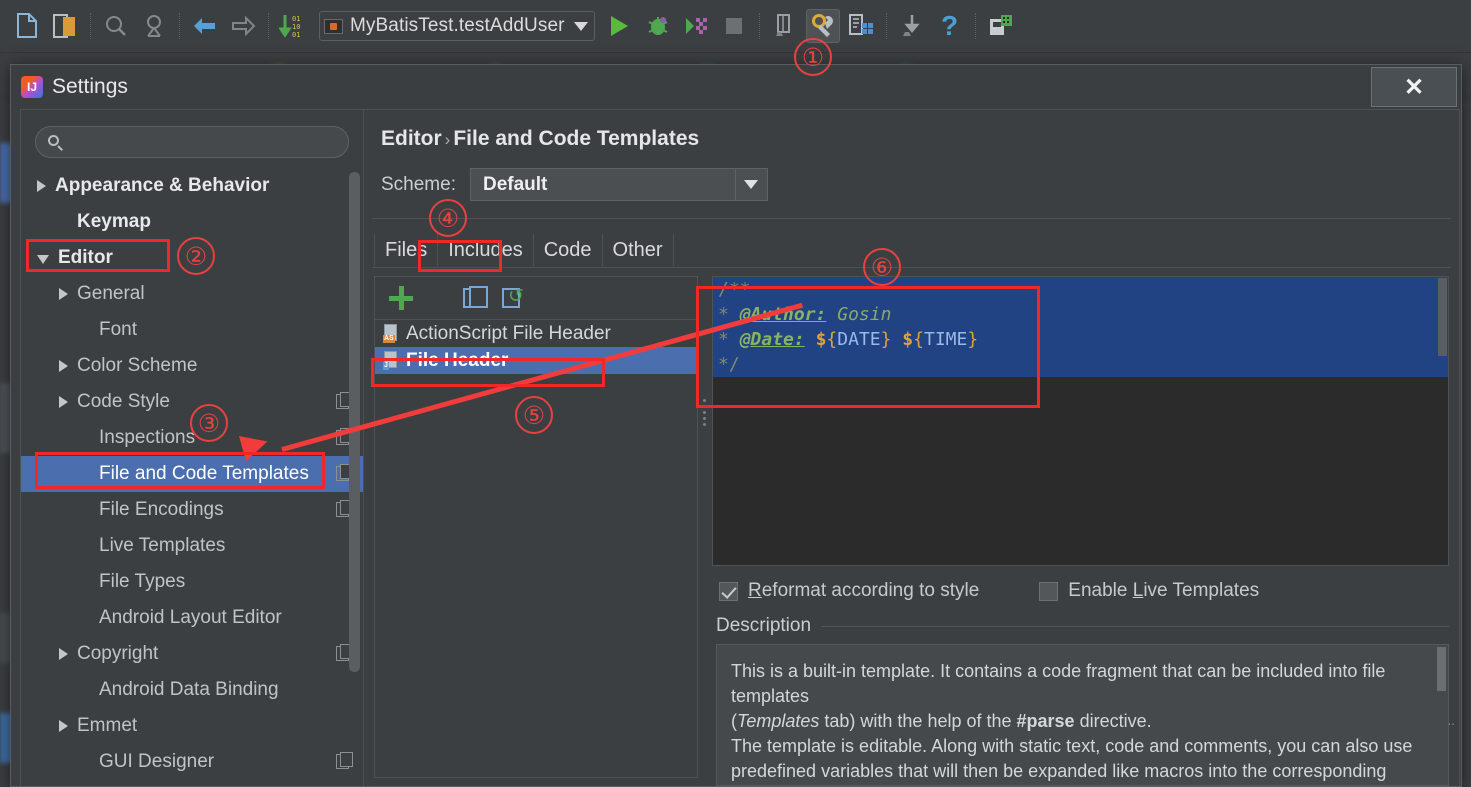 The width and height of the screenshot is (1471, 787). What do you see at coordinates (1049, 591) in the screenshot?
I see `live-templates-checkbox` at bounding box center [1049, 591].